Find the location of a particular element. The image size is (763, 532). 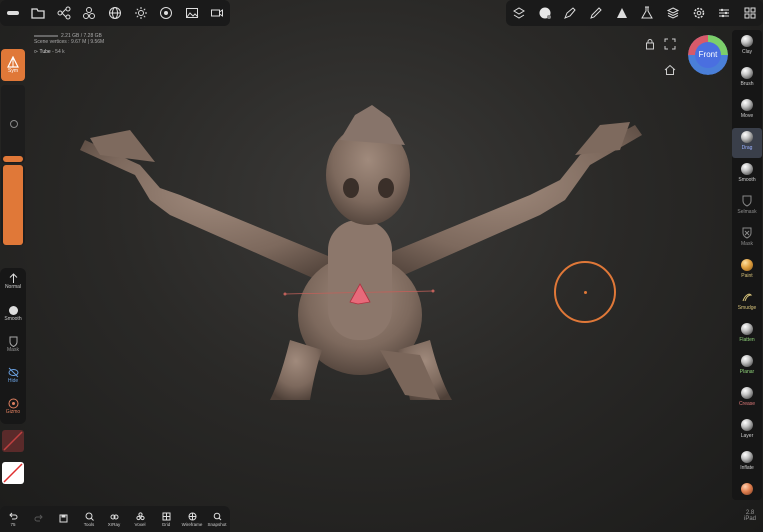

move-icon is located at coordinates (747, 105).